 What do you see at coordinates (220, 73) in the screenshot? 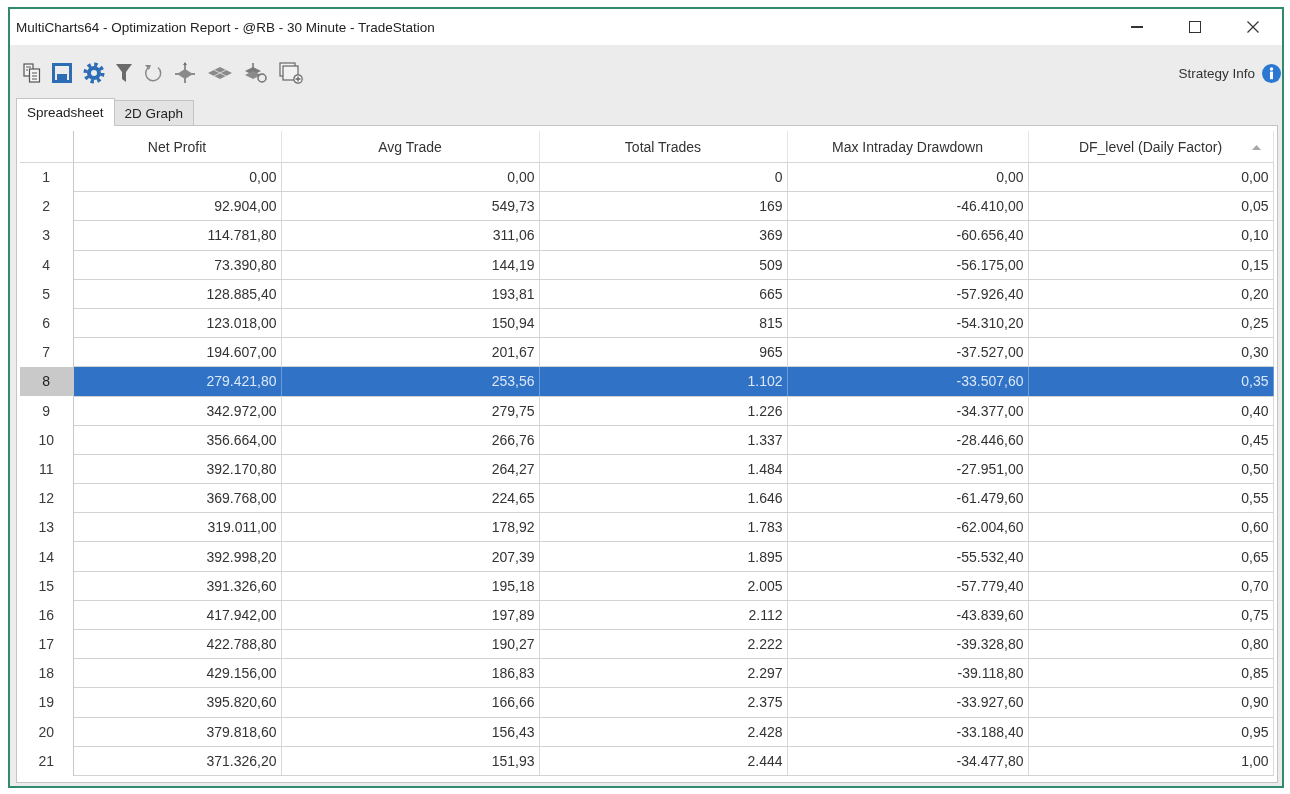
I see `diamond-grid-icon` at bounding box center [220, 73].